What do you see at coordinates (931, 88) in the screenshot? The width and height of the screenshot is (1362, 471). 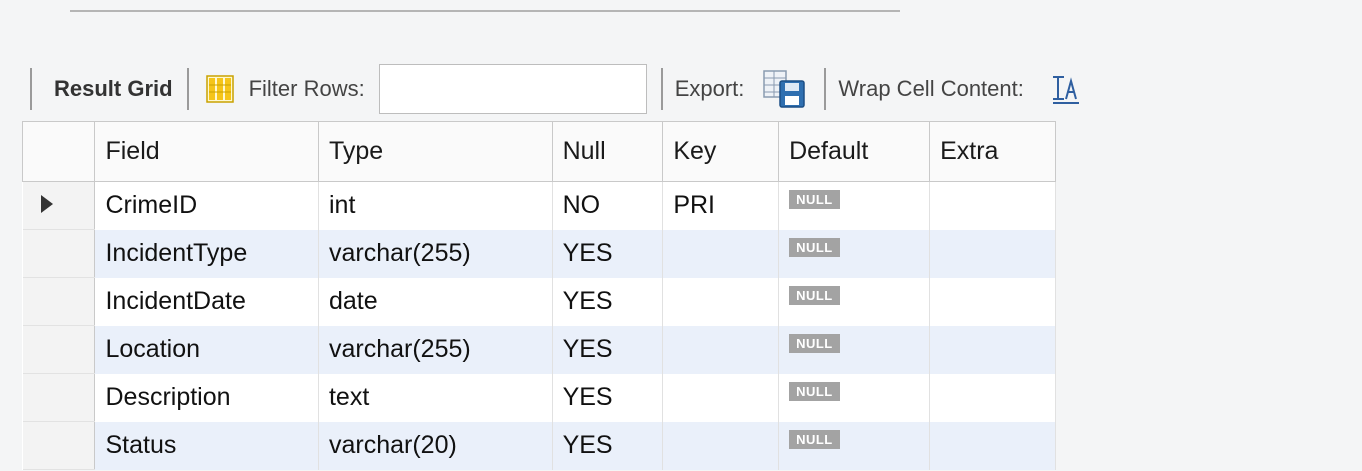 I see `wrap-cell-content-label: Wrap Cell Content:` at bounding box center [931, 88].